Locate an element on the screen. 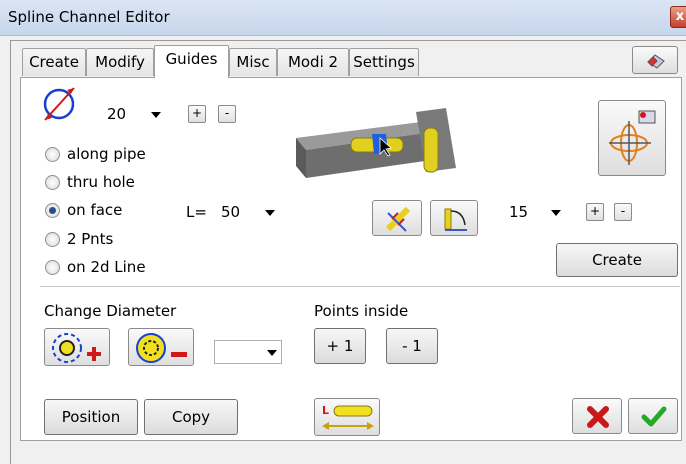  eraser-icon is located at coordinates (656, 61).